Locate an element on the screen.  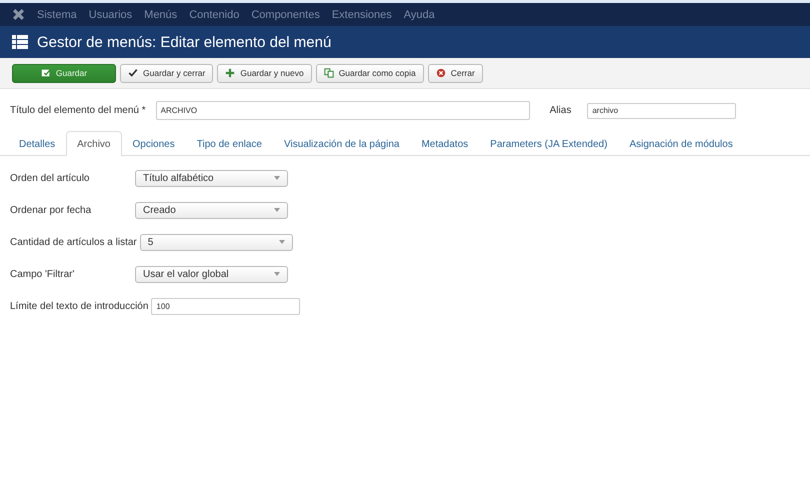
field-label: Límite del texto de introducción is located at coordinates (79, 306).